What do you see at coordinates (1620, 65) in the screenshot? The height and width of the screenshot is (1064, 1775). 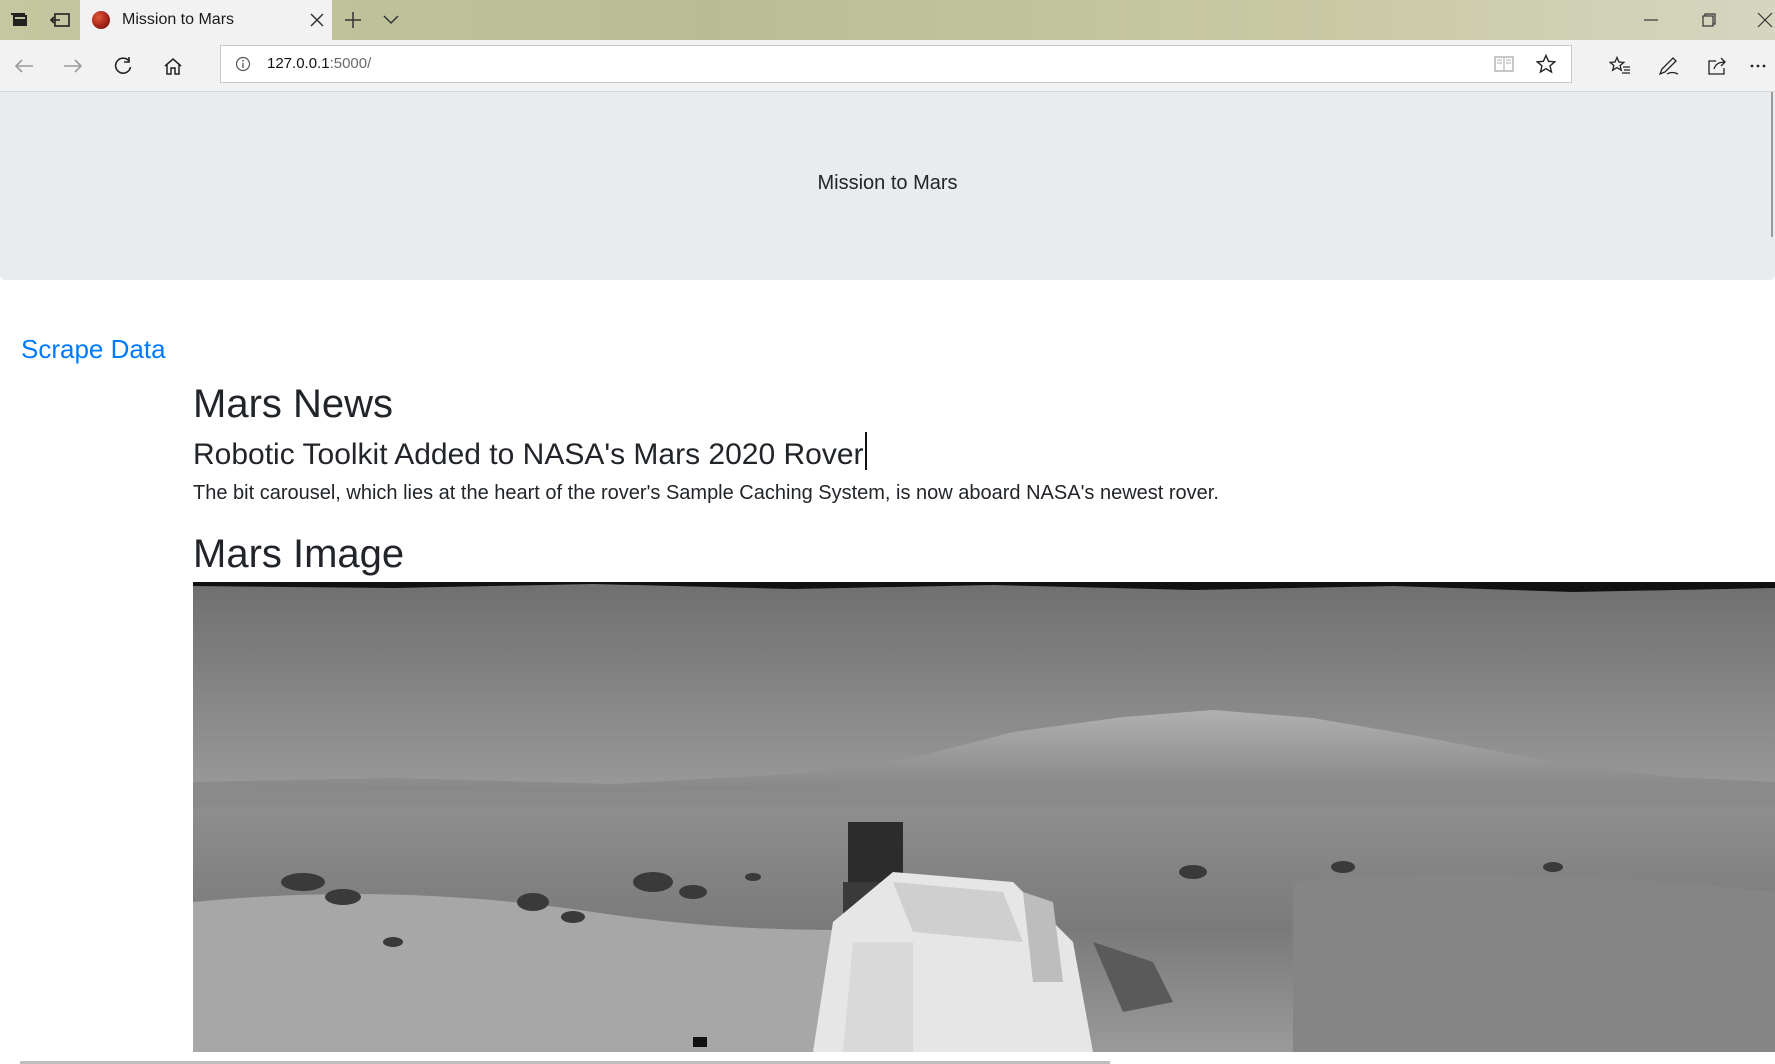 I see `favorites-hub-icon` at bounding box center [1620, 65].